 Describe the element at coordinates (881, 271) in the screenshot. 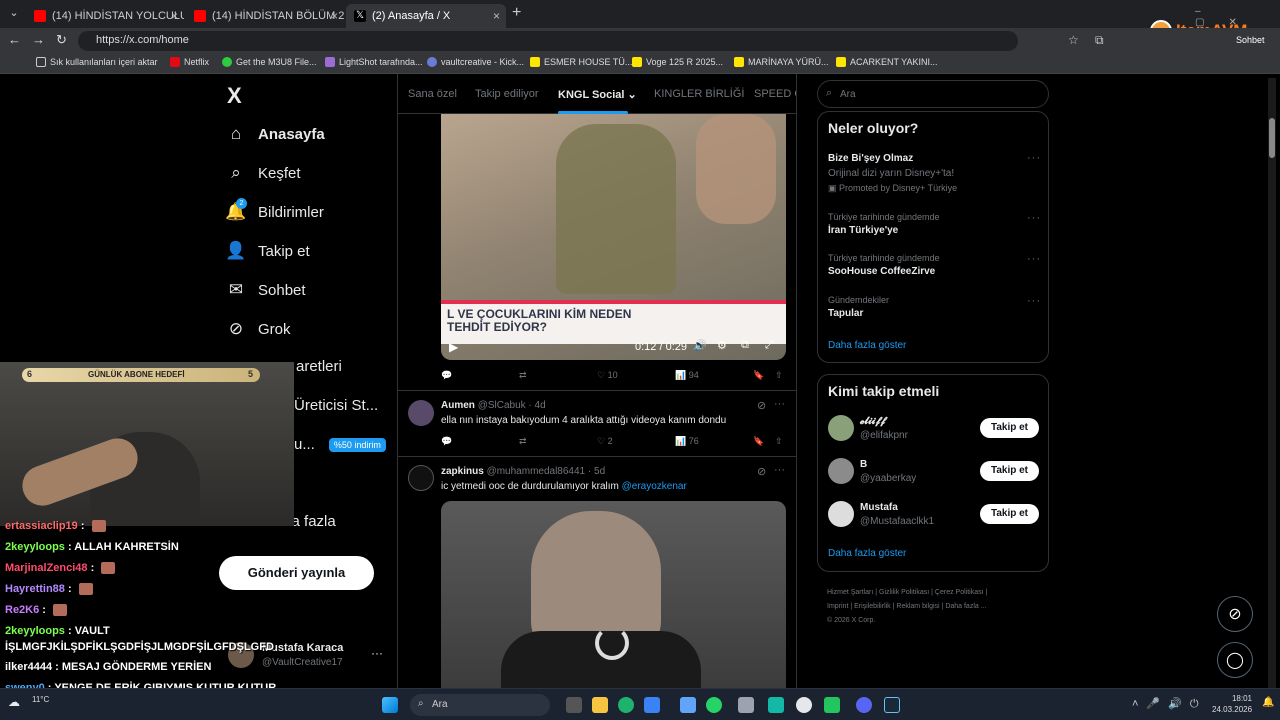

I see `trend-title: SooHouse CoffeeZirve` at that location.